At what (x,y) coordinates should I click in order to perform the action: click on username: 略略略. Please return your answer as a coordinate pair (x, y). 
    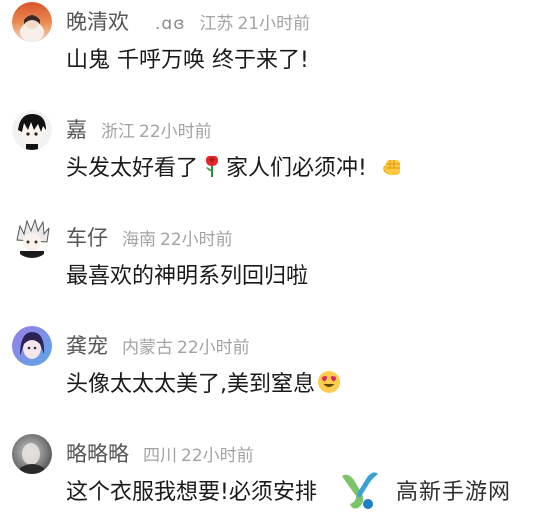
    Looking at the image, I should click on (97, 453).